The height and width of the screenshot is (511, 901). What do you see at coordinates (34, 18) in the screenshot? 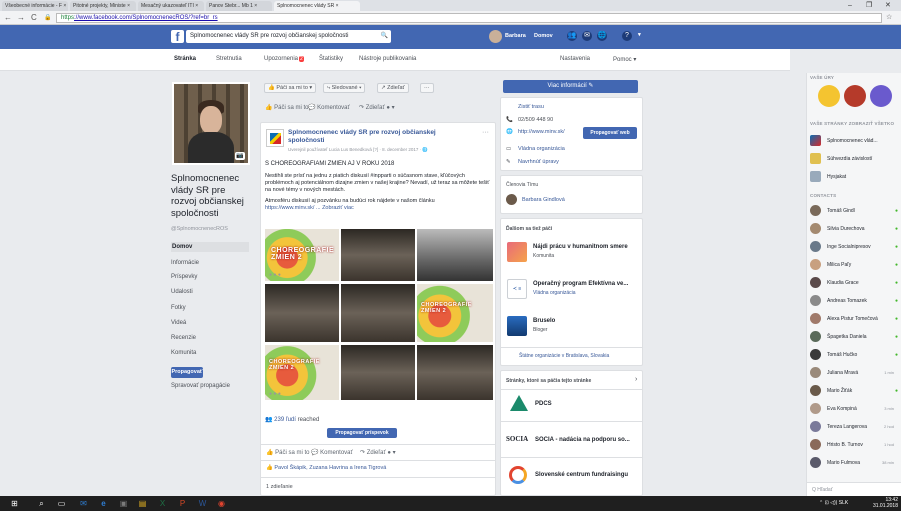
I see `reload-icon: C` at bounding box center [34, 18].